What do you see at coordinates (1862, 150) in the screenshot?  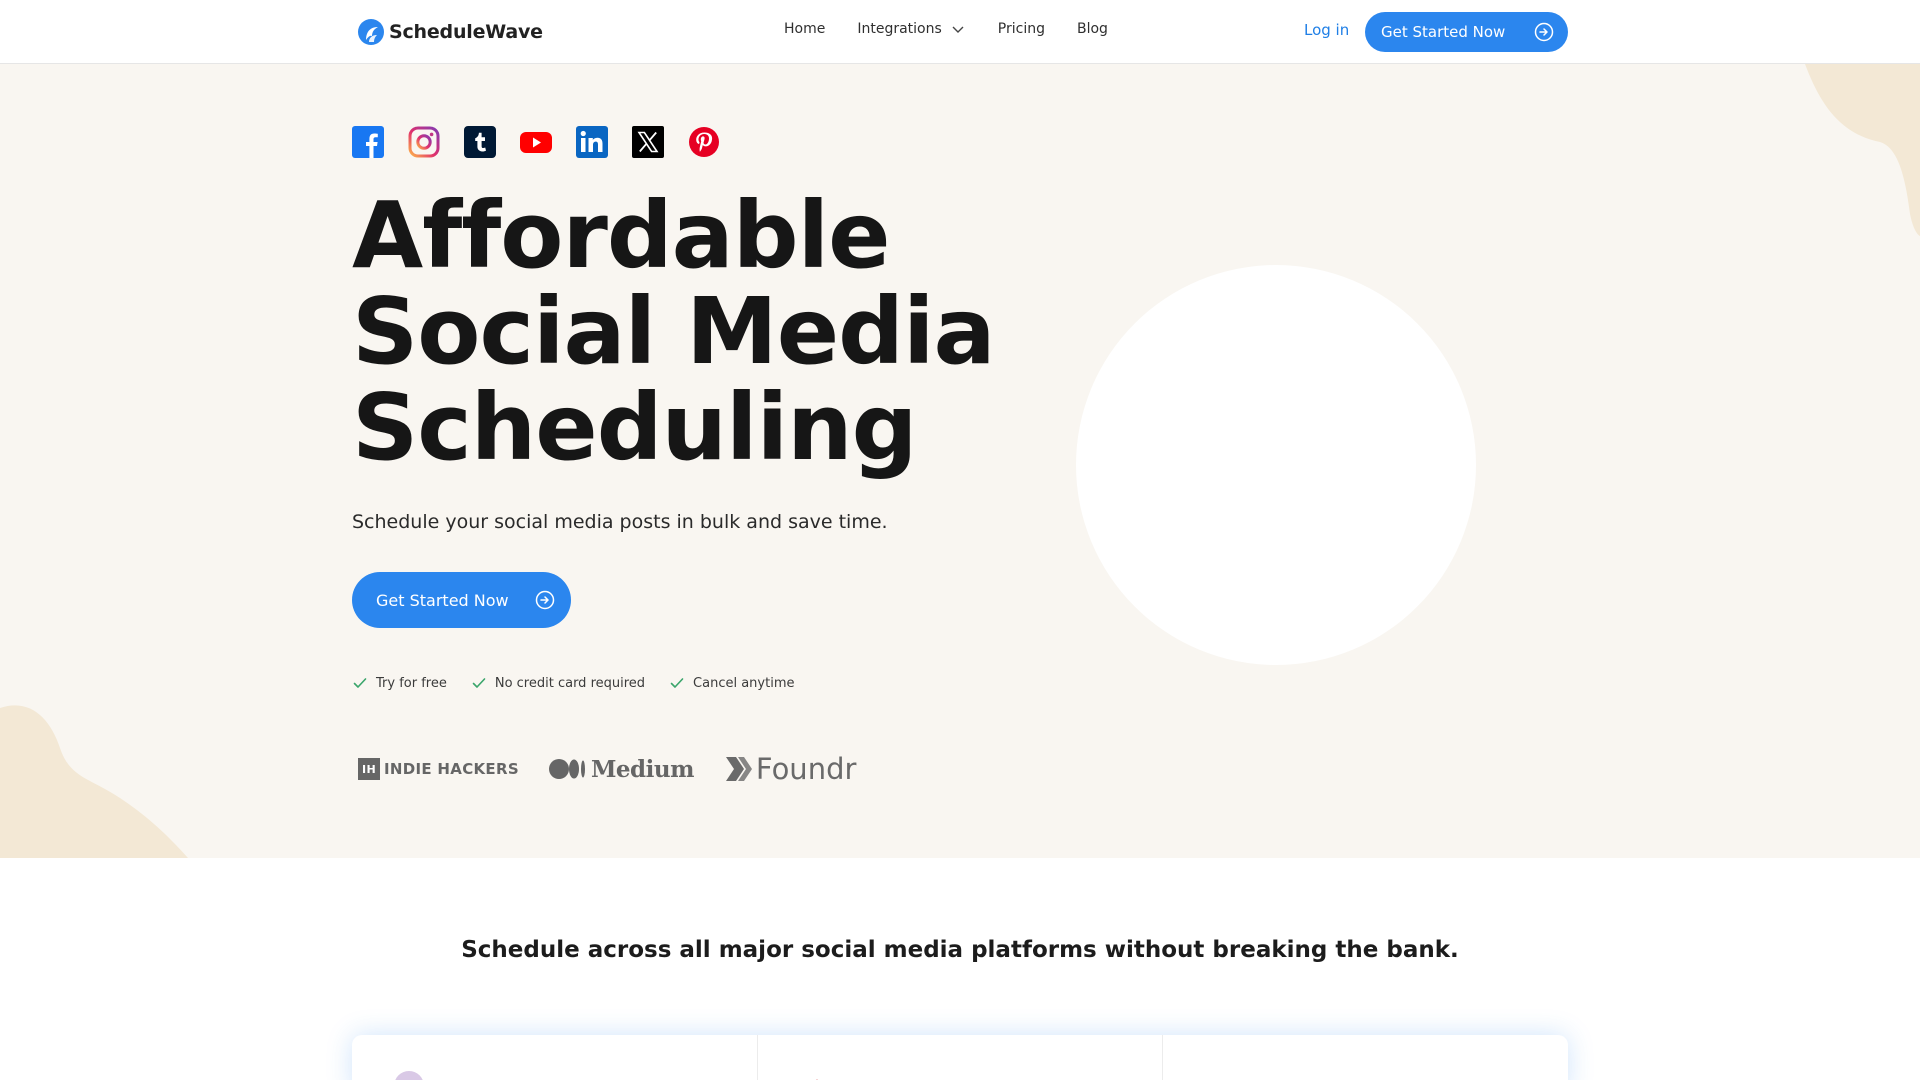 I see `decorative-blob-top-right` at bounding box center [1862, 150].